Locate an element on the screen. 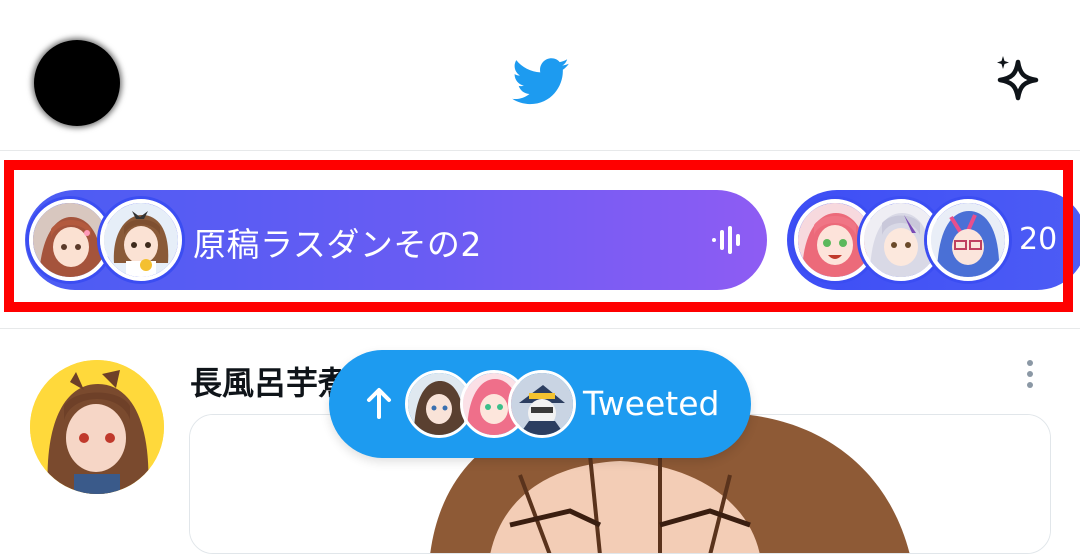 The image size is (1080, 554). tweet-author-avatar is located at coordinates (97, 427).